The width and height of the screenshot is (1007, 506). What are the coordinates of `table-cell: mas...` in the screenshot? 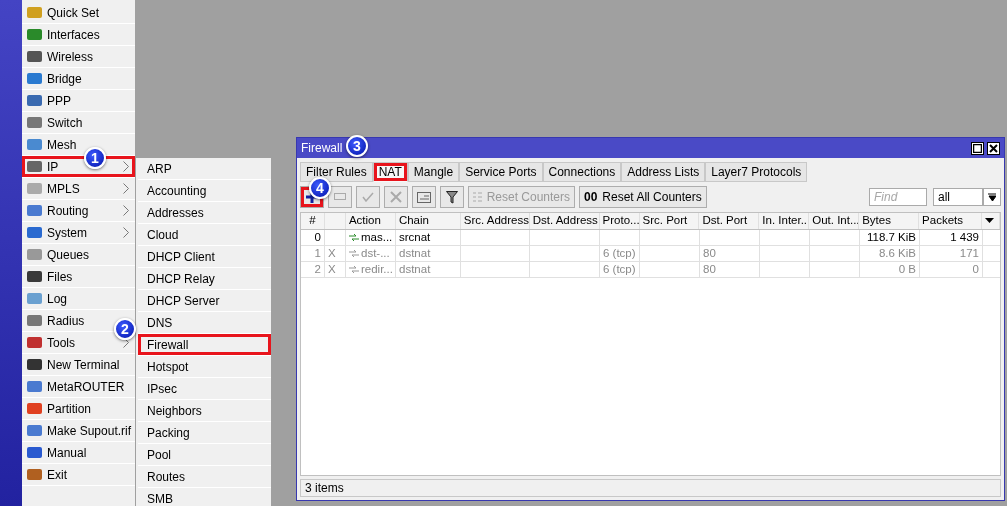 It's located at (371, 237).